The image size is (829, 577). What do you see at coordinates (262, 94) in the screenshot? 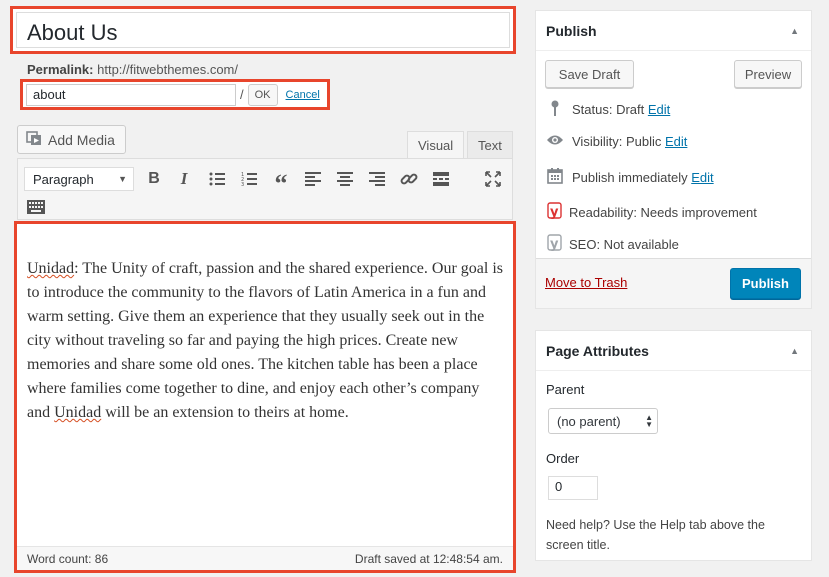
I see `slug-ok-button: OK` at bounding box center [262, 94].